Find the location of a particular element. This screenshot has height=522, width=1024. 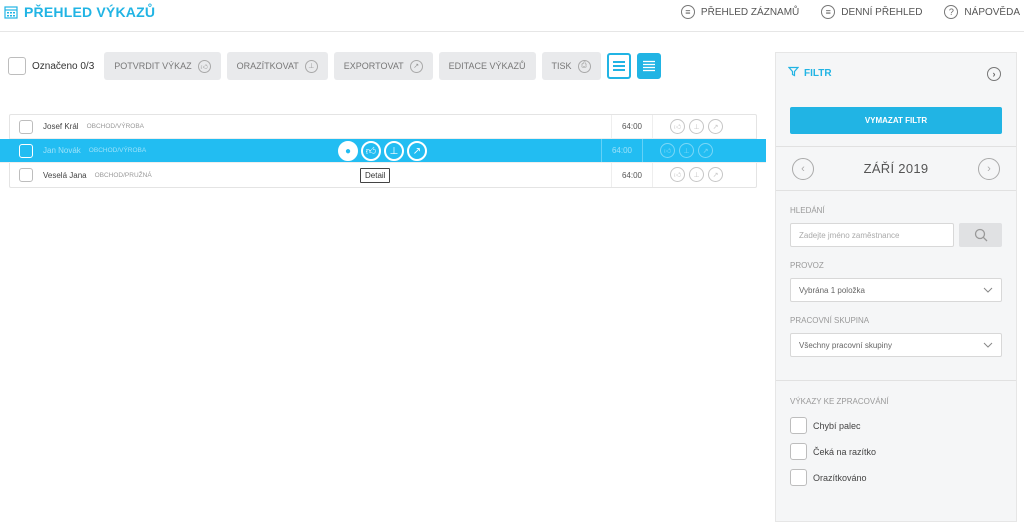

button-label: EDITACE VÝKAZŮ is located at coordinates (487, 66).